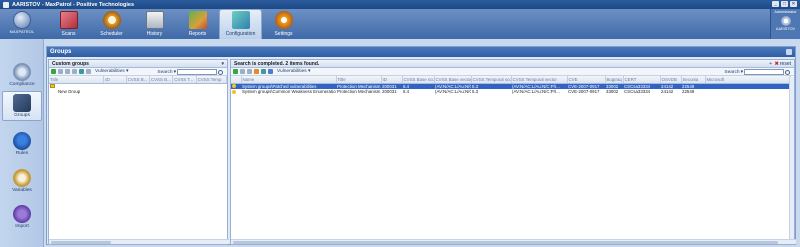  I want to click on history-icon, so click(154, 20).